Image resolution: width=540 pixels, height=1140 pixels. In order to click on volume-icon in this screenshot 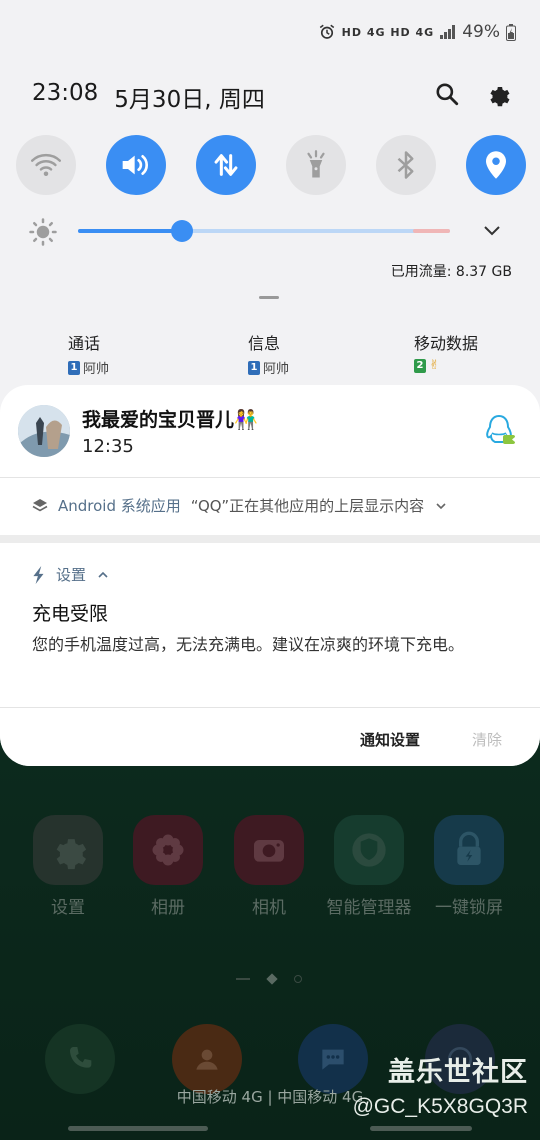, I will do `click(135, 164)`.